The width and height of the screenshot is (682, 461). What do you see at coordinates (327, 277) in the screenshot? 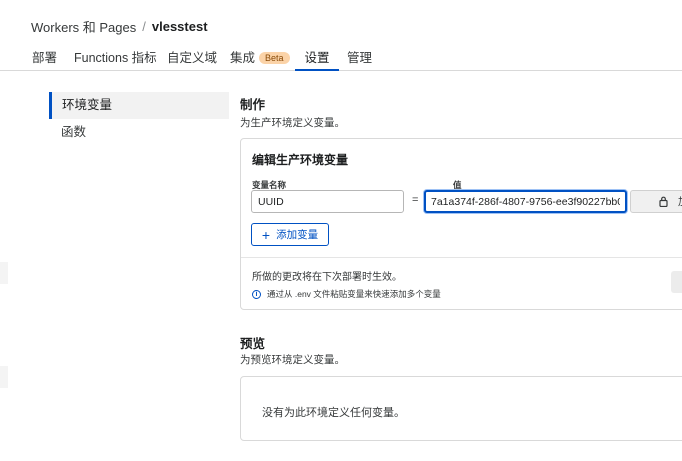
I see `deploy-note: 所做的更改将在下次部署时生效。` at bounding box center [327, 277].